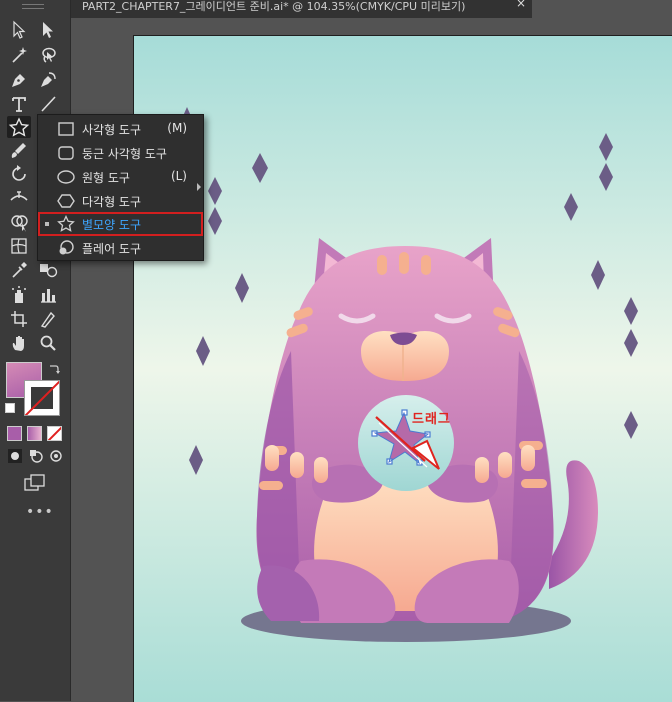  Describe the element at coordinates (48, 55) in the screenshot. I see `lasso-tool-icon` at that location.